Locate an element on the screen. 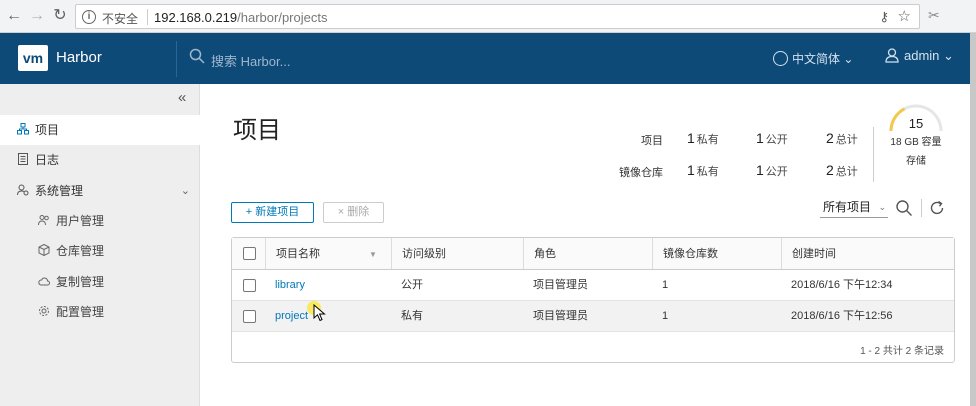  admin-icon is located at coordinates (23, 190).